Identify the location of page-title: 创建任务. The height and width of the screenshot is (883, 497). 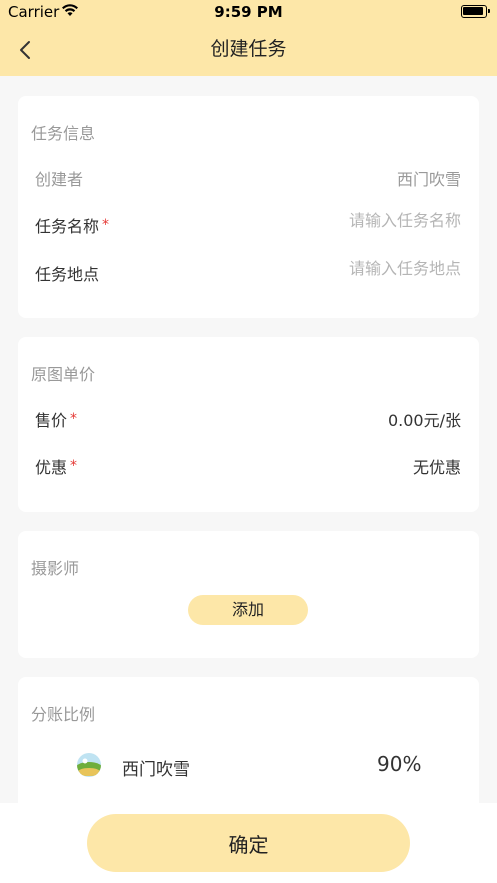
(248, 49).